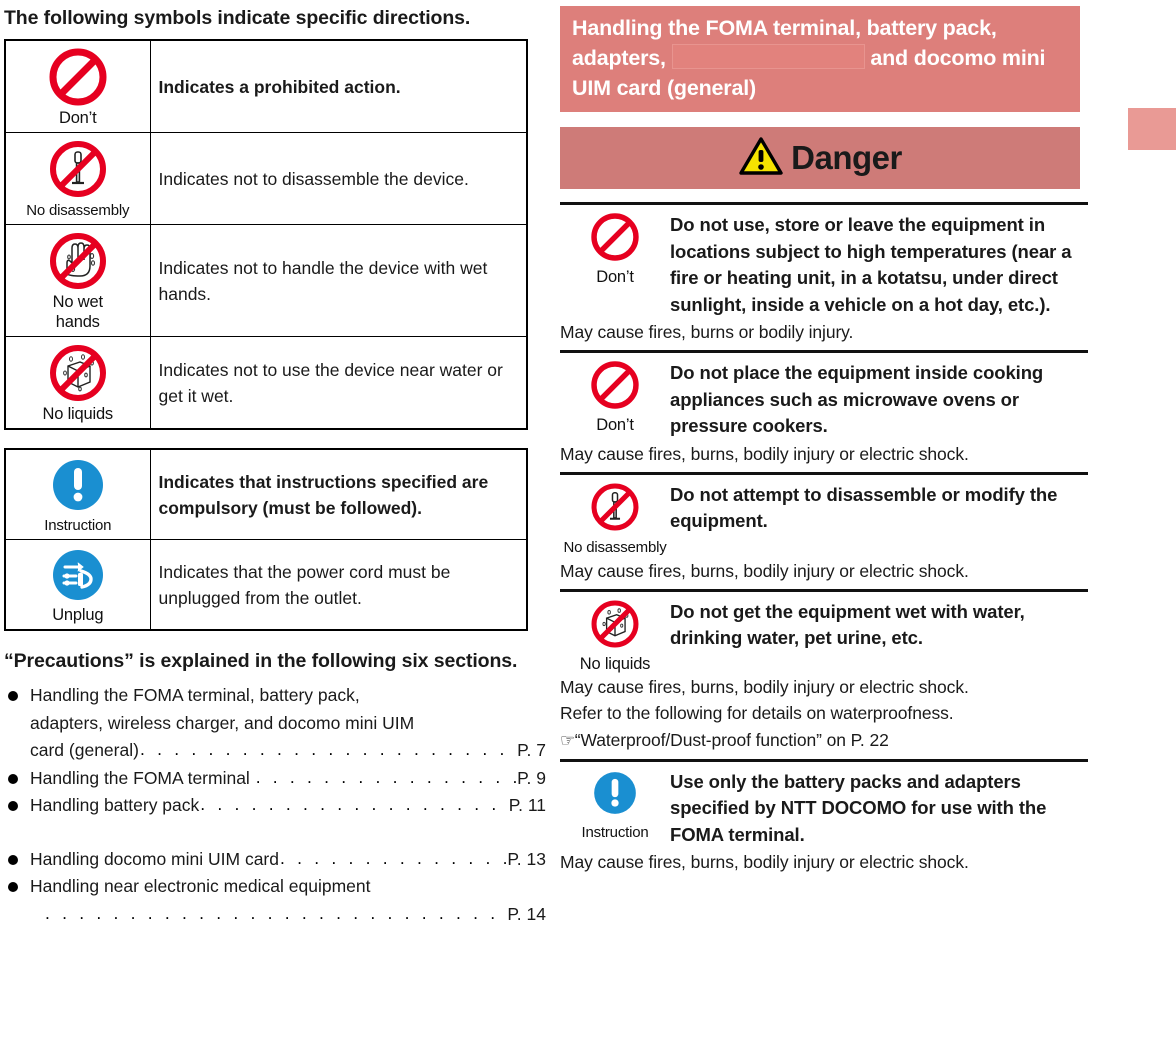 The image size is (1176, 1040). Describe the element at coordinates (846, 157) in the screenshot. I see `danger-label: Danger` at that location.